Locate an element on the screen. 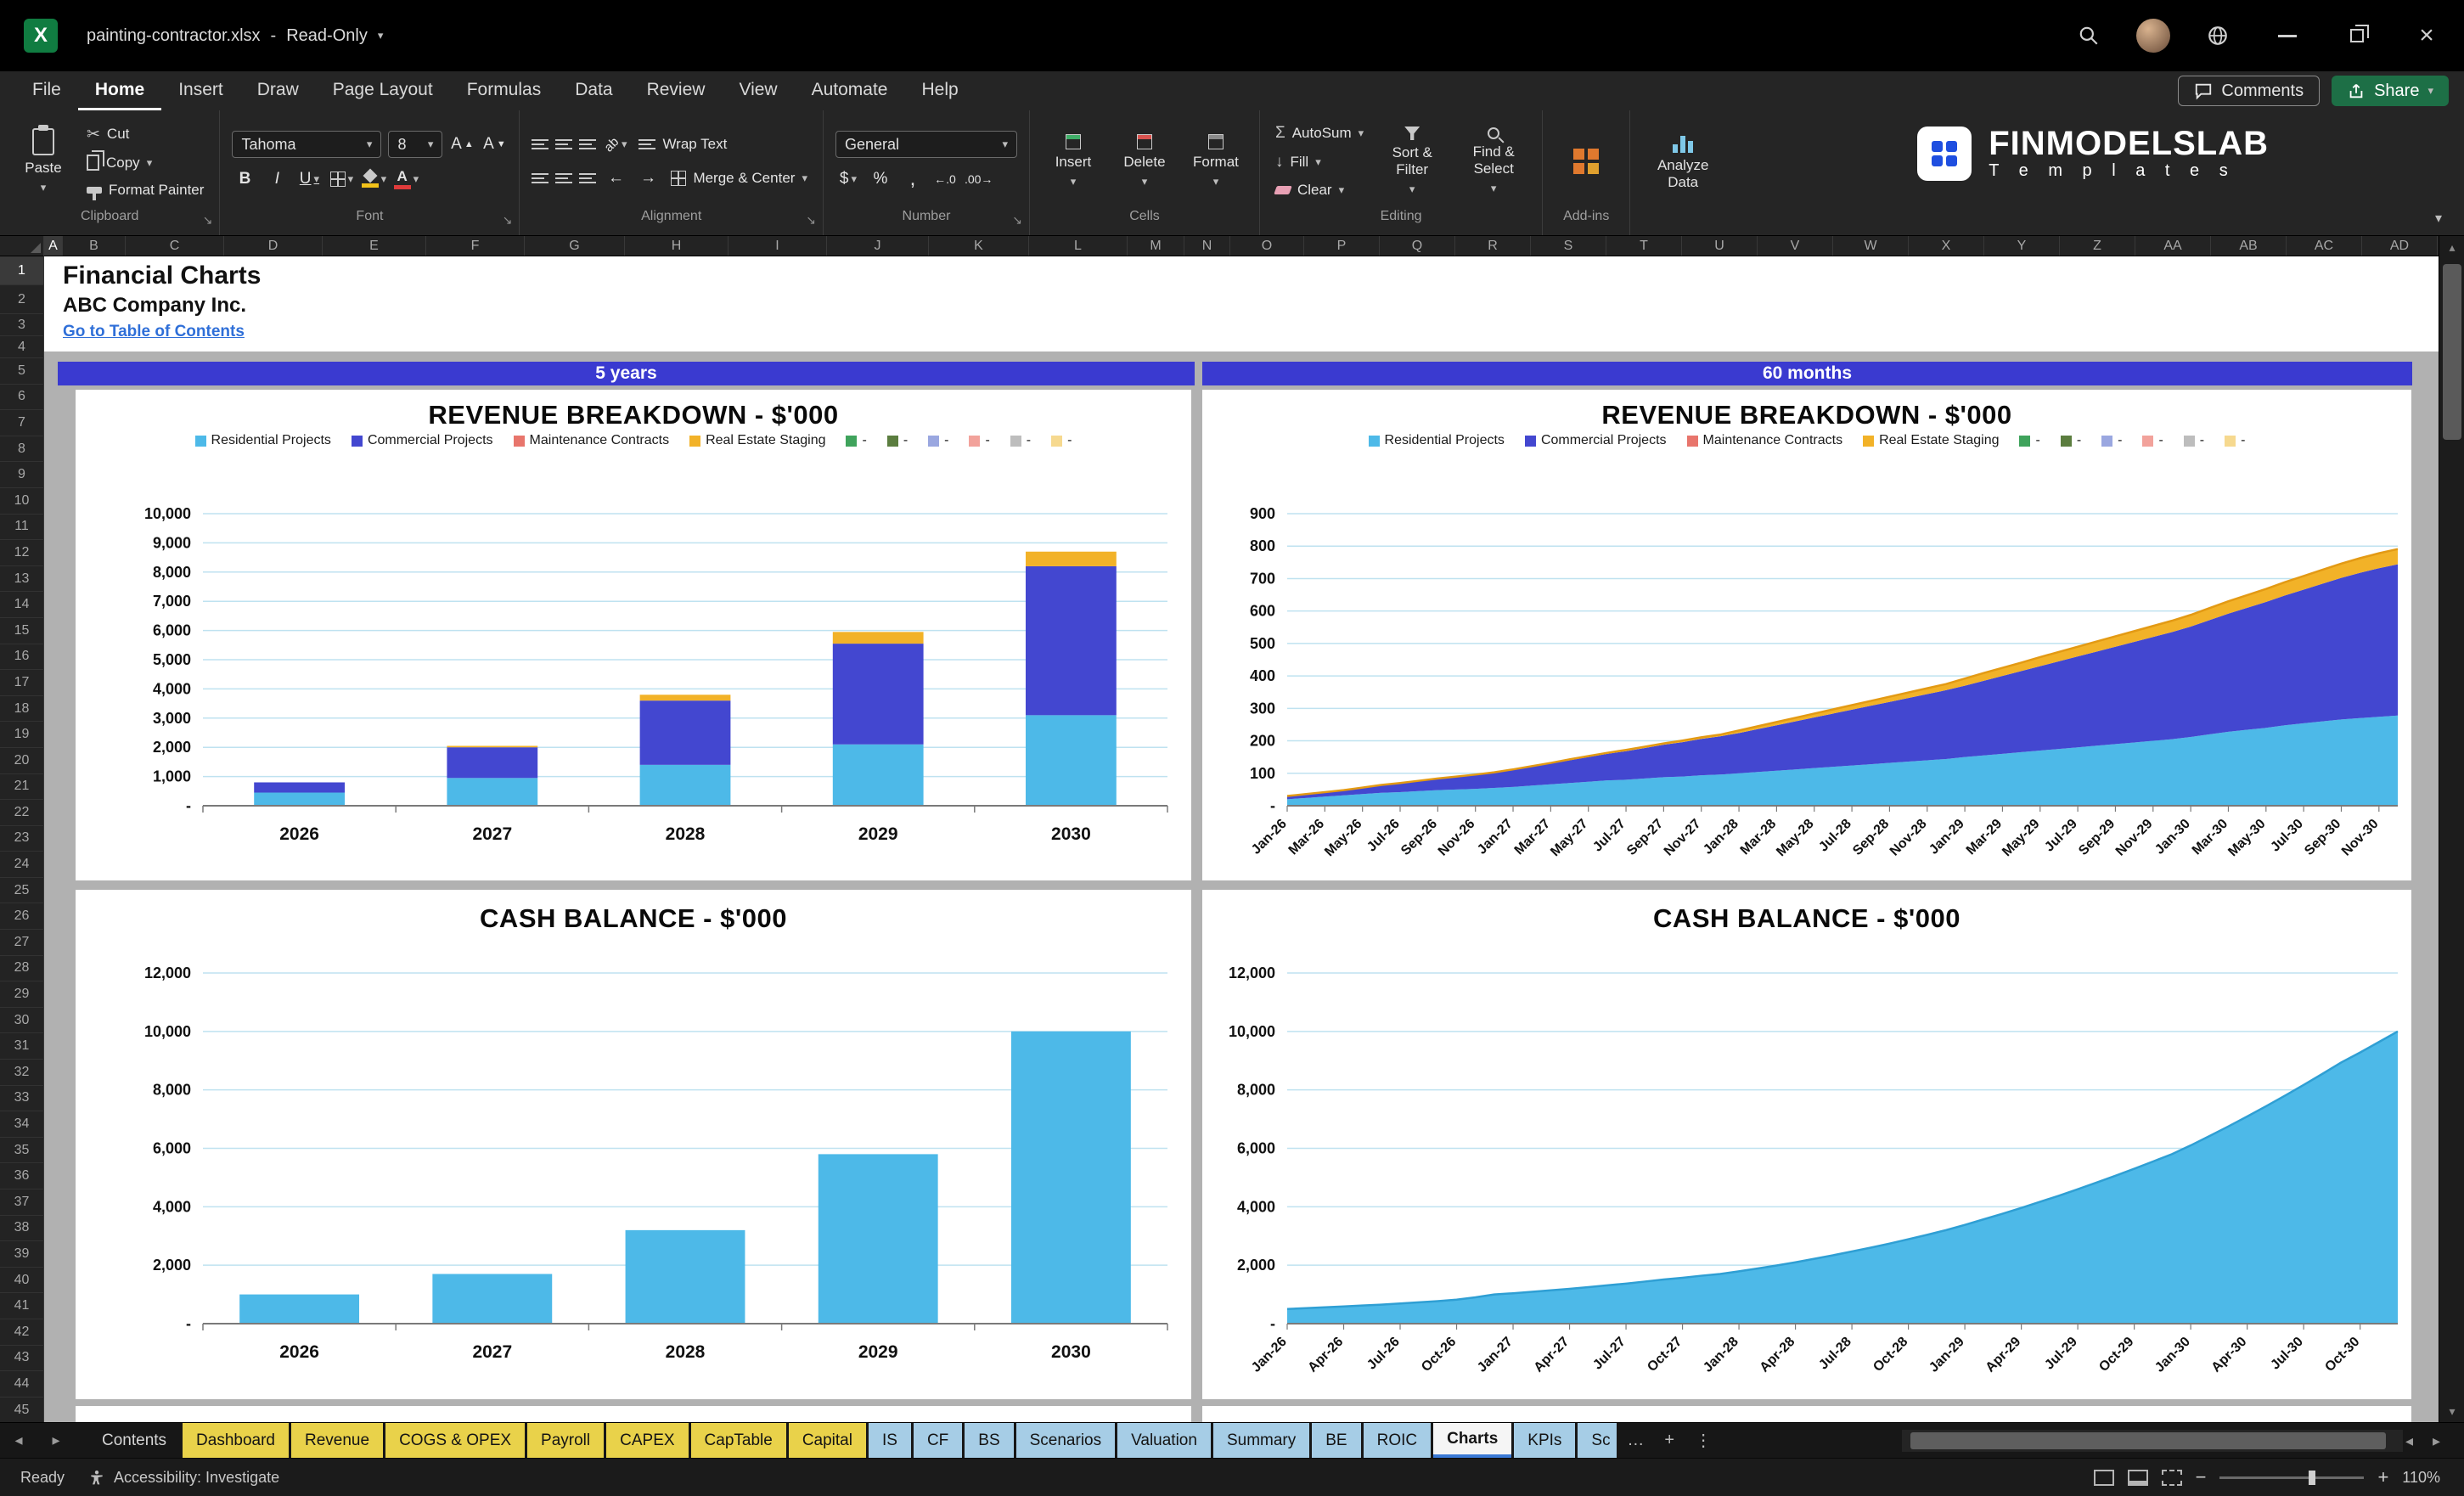 This screenshot has width=2464, height=1496. search-button is located at coordinates (2089, 36).